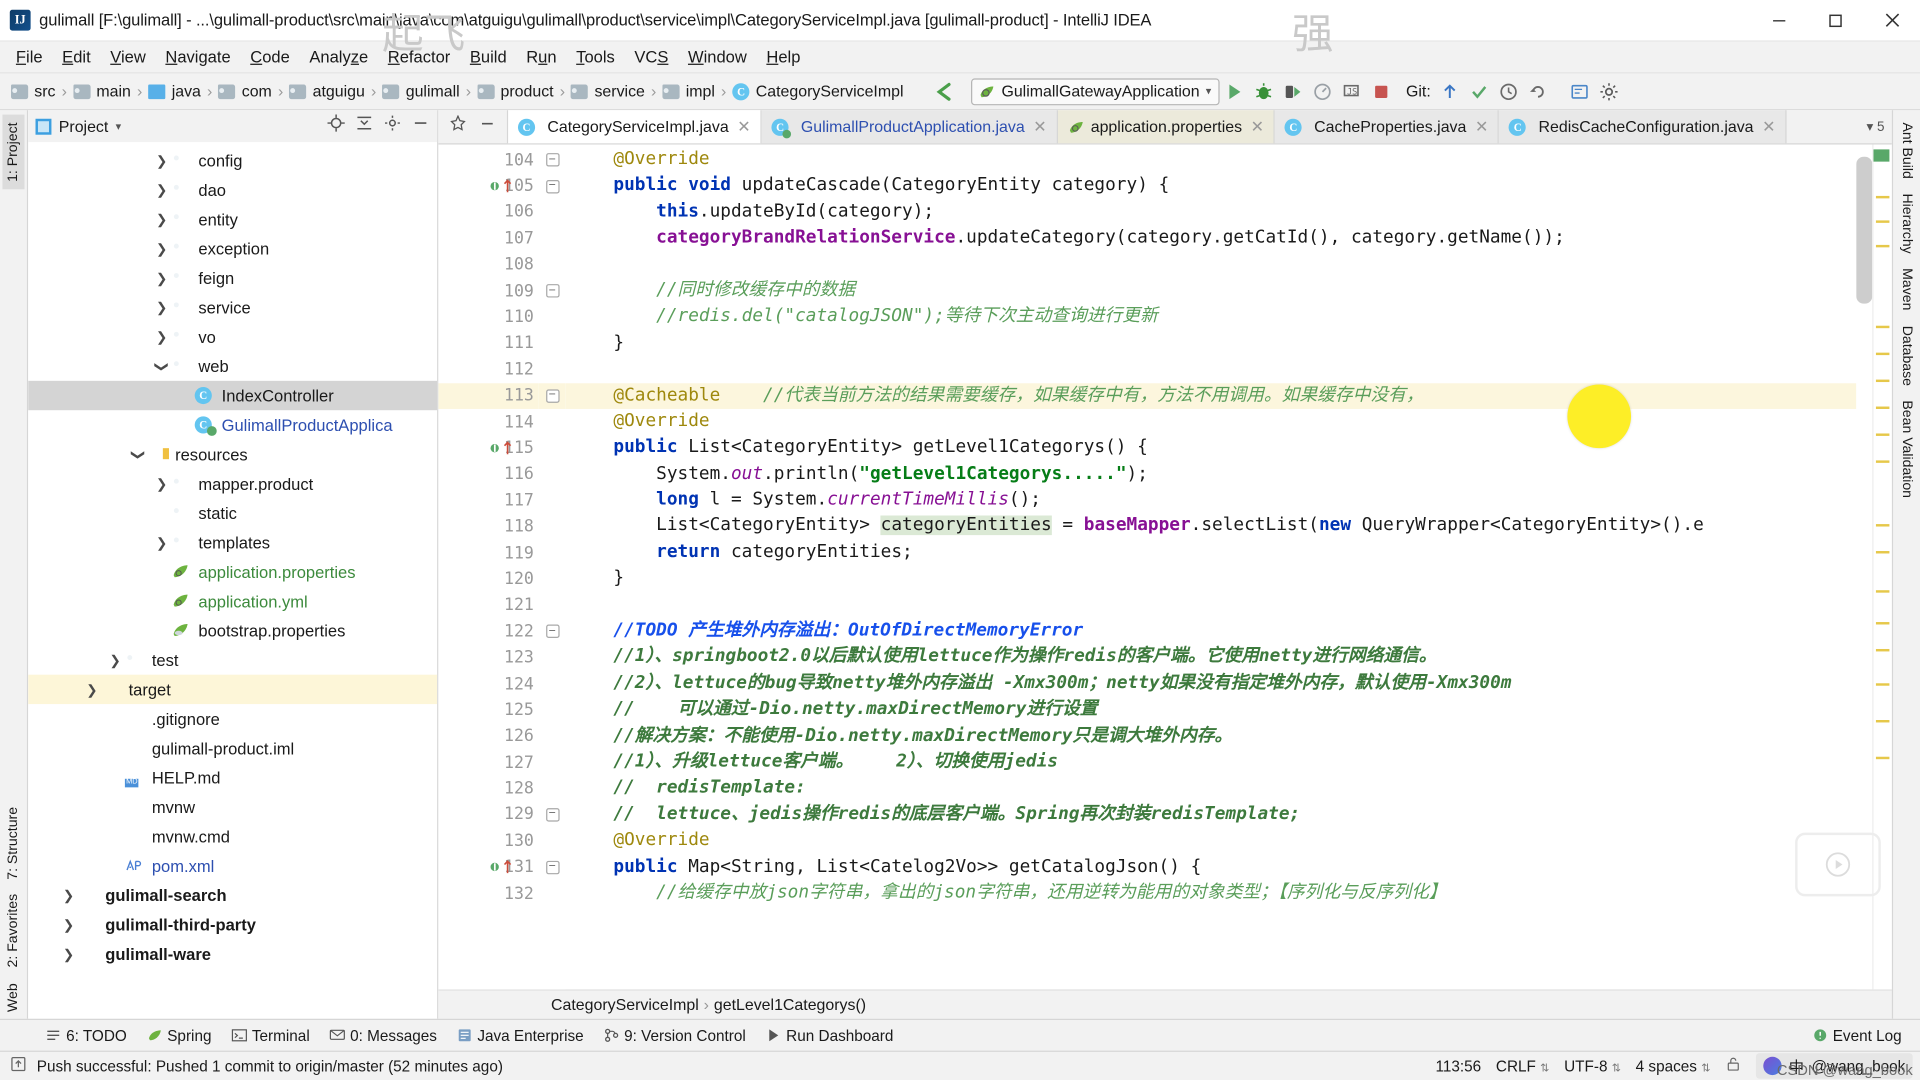  What do you see at coordinates (1381, 91) in the screenshot?
I see `stop-icon` at bounding box center [1381, 91].